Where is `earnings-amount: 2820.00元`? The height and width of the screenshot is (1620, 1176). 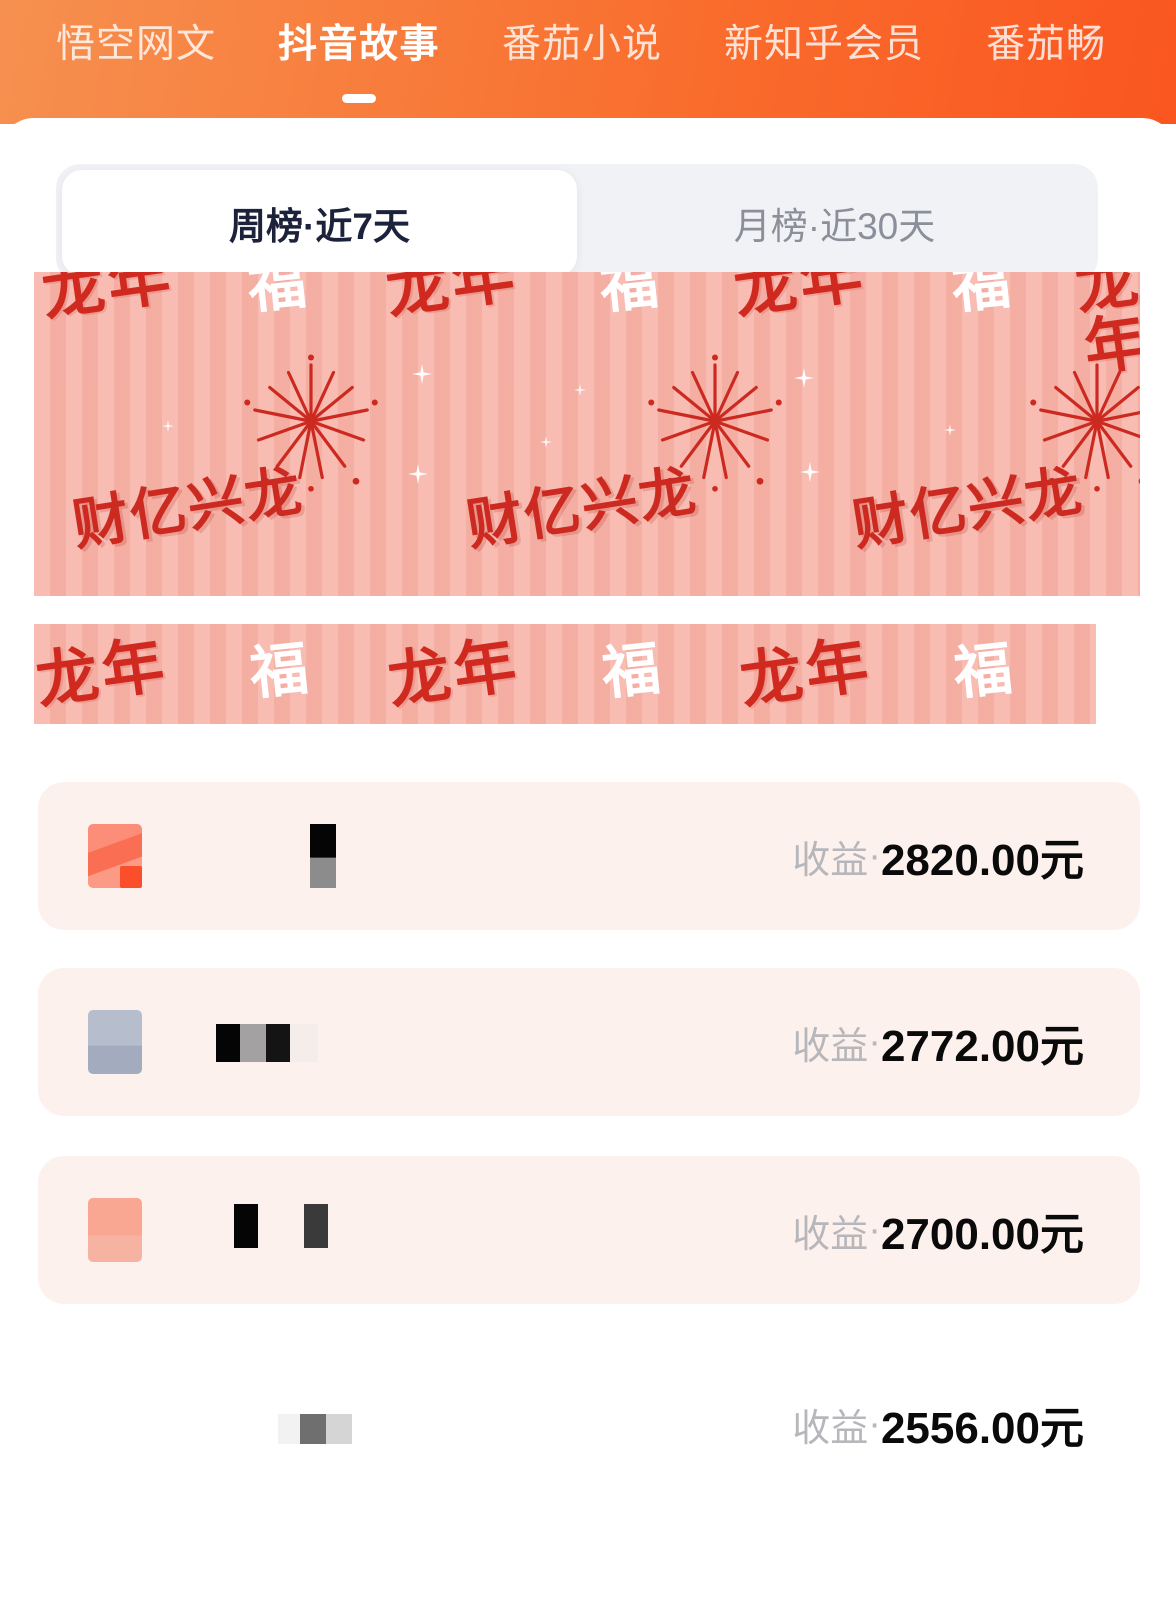
earnings-amount: 2820.00元 is located at coordinates (982, 860).